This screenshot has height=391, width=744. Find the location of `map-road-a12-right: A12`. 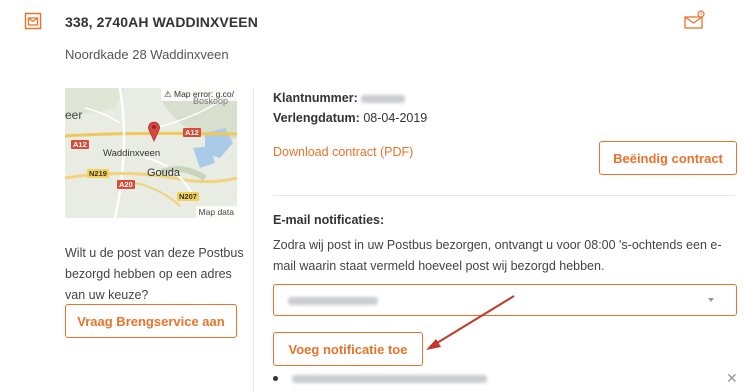

map-road-a12-right: A12 is located at coordinates (192, 132).